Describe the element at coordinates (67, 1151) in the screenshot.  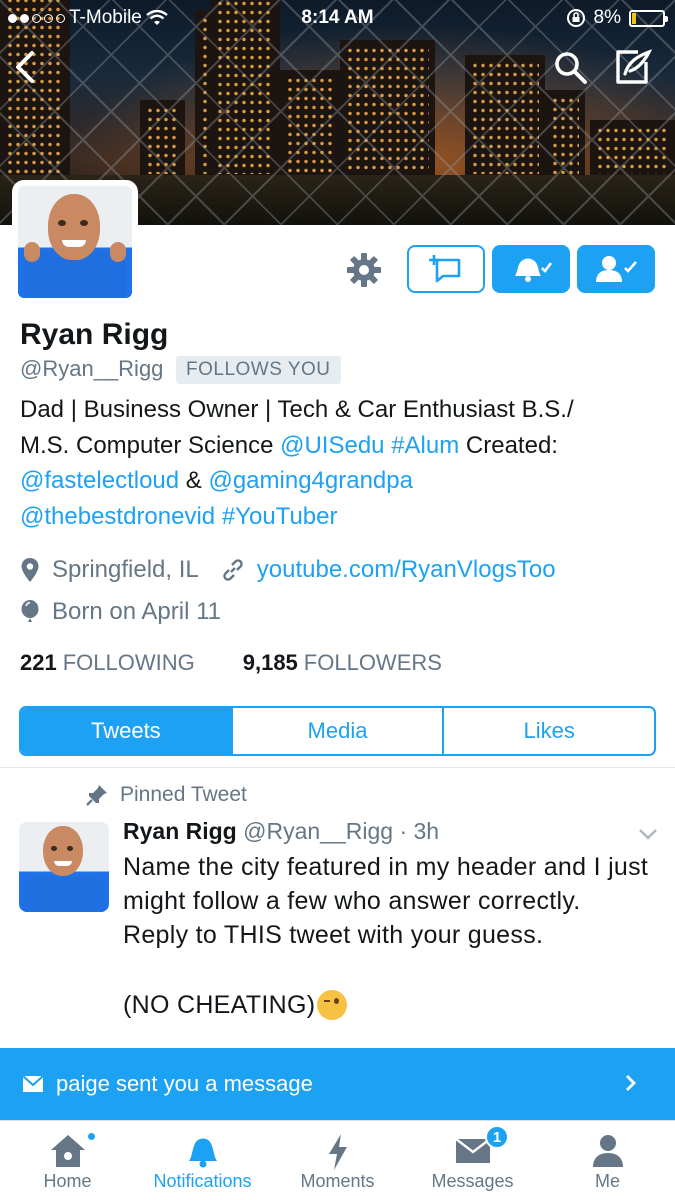
I see `home-icon` at that location.